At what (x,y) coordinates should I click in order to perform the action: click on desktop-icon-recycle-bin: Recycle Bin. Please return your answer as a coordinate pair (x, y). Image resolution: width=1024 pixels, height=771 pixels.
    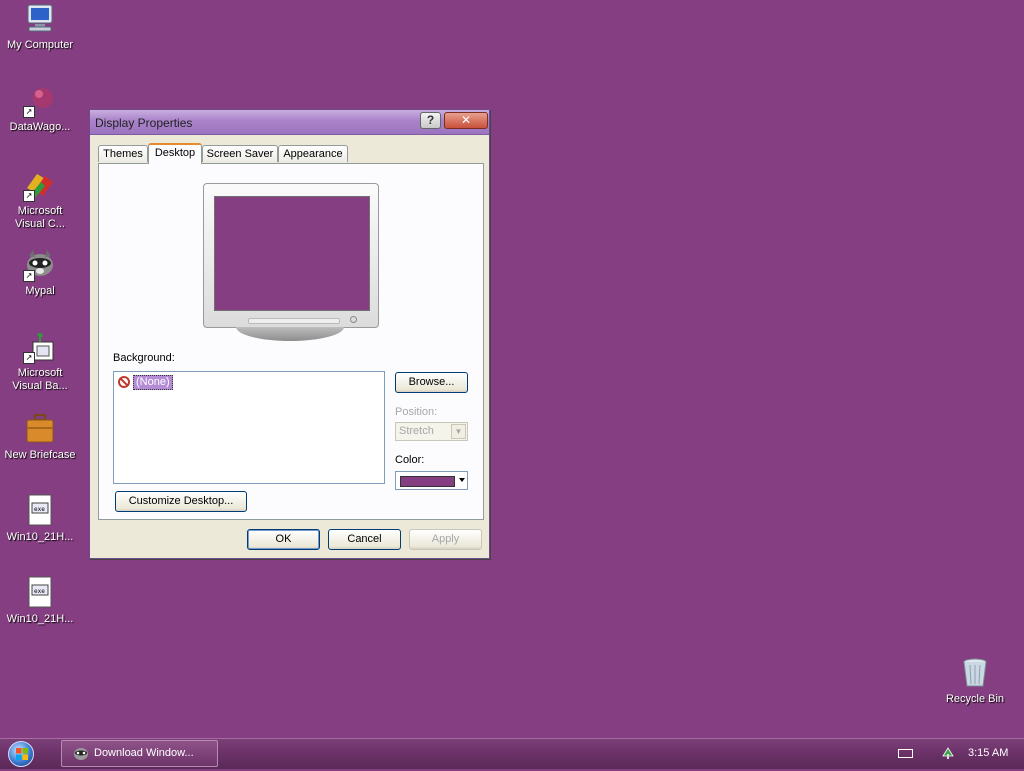
    Looking at the image, I should click on (975, 681).